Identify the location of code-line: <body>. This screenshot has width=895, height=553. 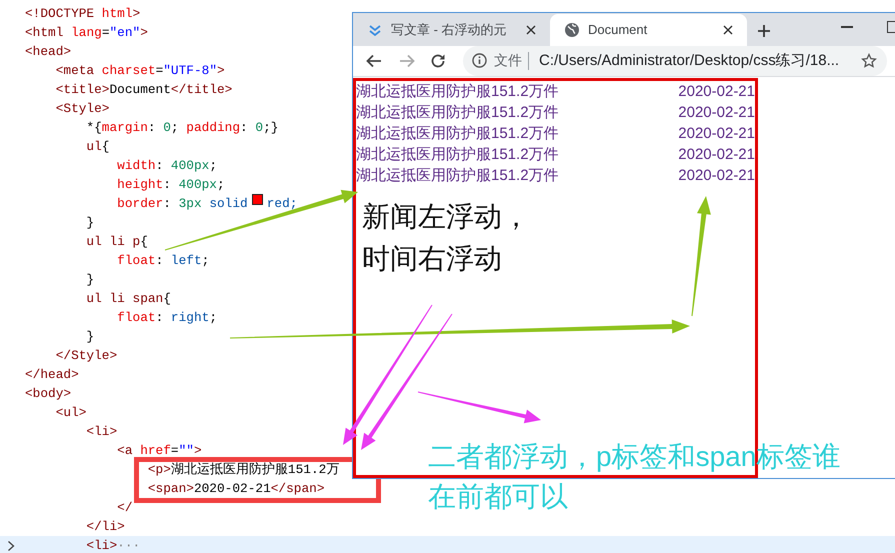
(48, 394).